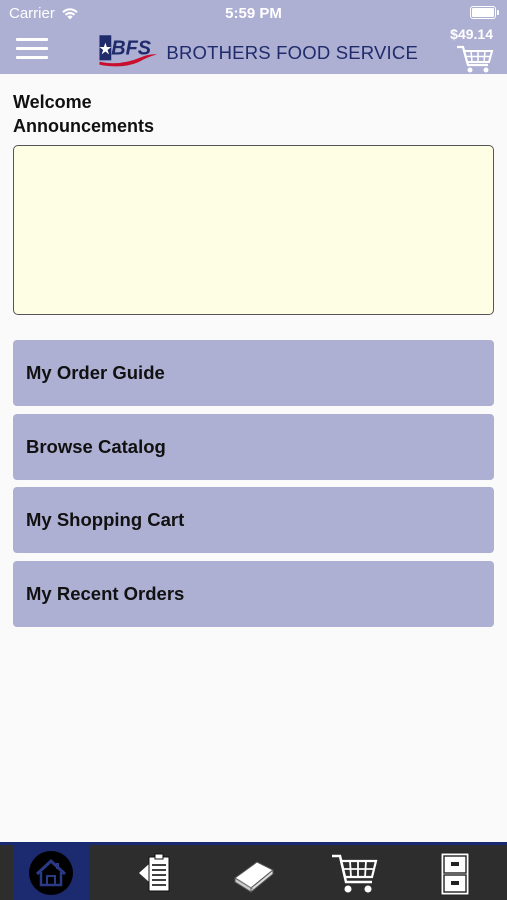  I want to click on hamburger-menu-icon, so click(32, 49).